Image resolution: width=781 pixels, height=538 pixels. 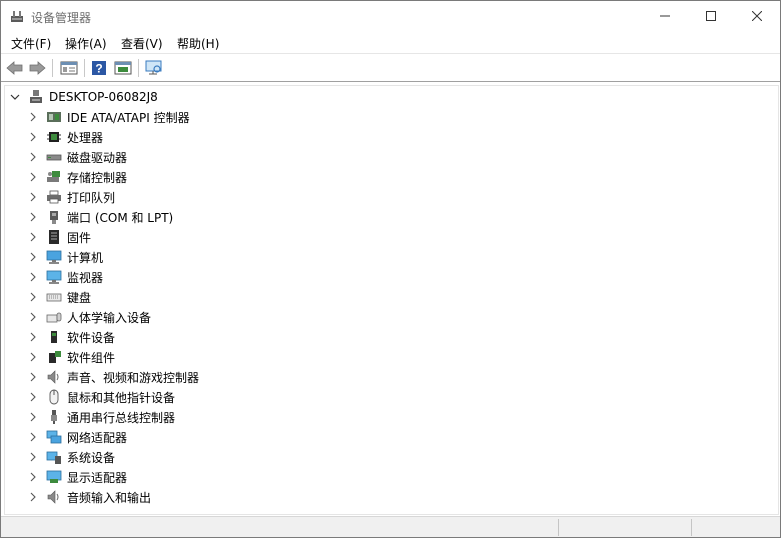 I want to click on toolbar: ?, so click(x=390, y=68).